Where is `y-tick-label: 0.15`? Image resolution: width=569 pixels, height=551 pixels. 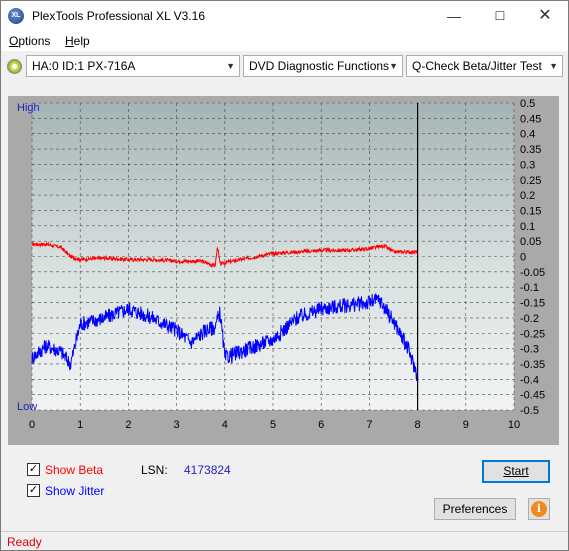
y-tick-label: 0.15 is located at coordinates (530, 211).